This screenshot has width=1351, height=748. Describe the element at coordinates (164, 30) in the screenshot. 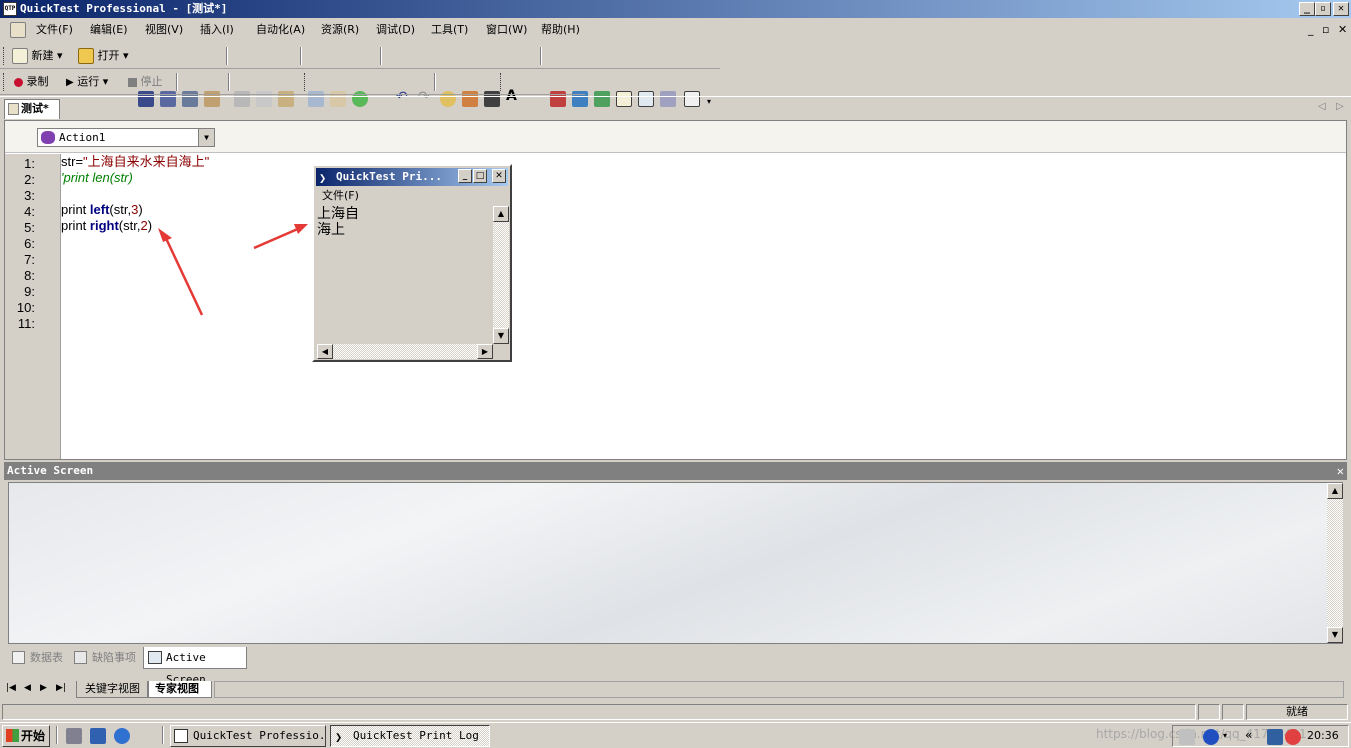

I see `menu-view: 视图(V)` at that location.